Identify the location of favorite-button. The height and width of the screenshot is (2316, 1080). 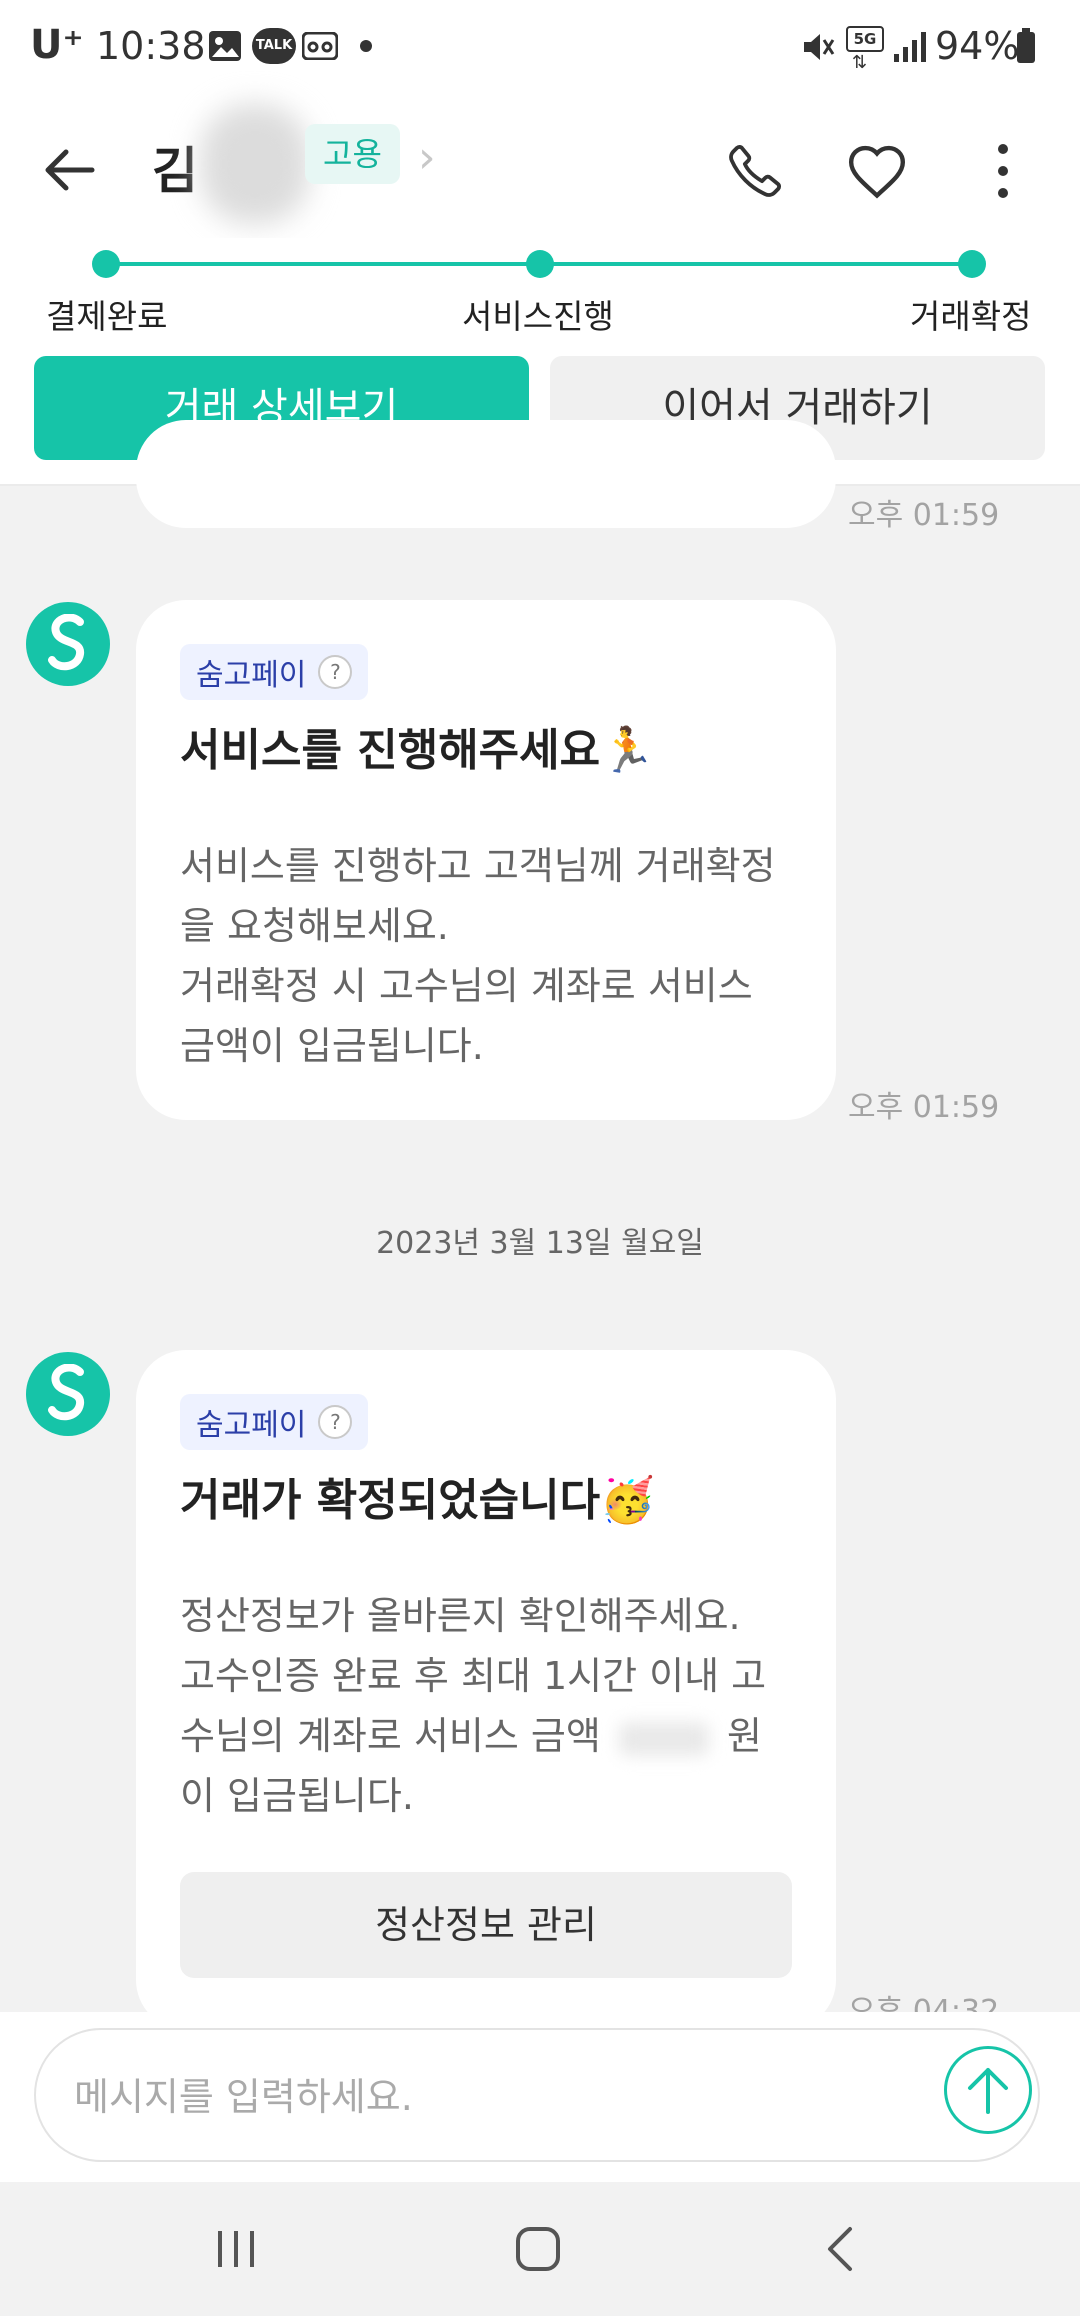
(877, 171).